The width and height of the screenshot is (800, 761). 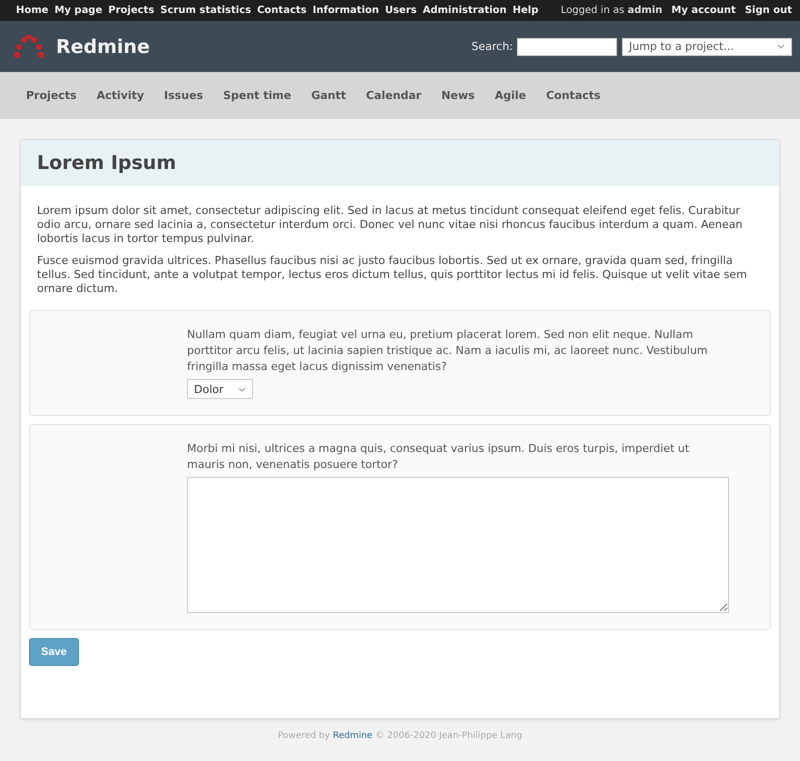 What do you see at coordinates (400, 10) in the screenshot?
I see `top-menu-link: Users` at bounding box center [400, 10].